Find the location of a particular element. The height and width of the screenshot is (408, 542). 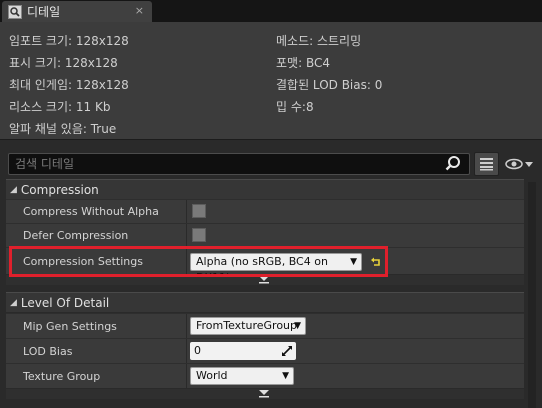

property-label: Defer Compression is located at coordinates (76, 235).